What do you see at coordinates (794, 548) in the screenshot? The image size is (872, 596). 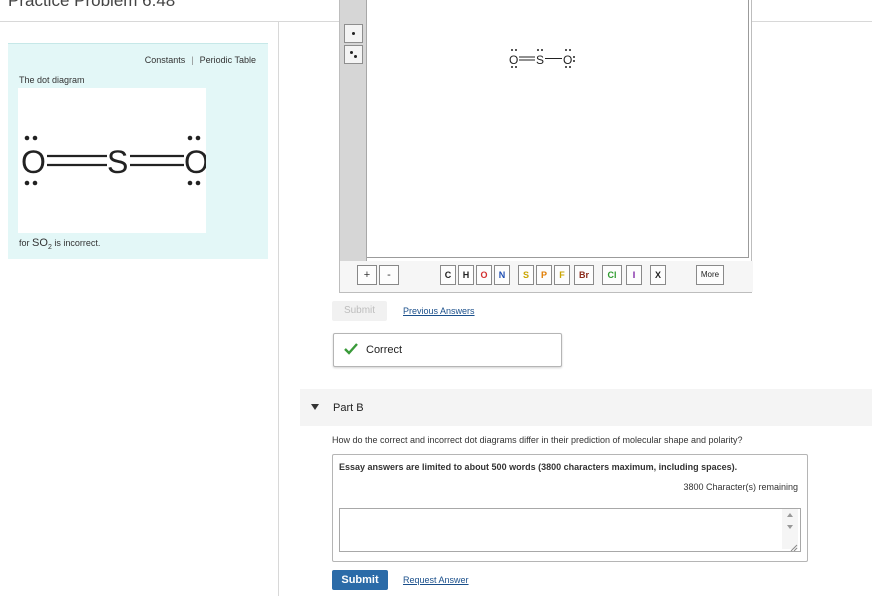 I see `resize-handle-icon` at bounding box center [794, 548].